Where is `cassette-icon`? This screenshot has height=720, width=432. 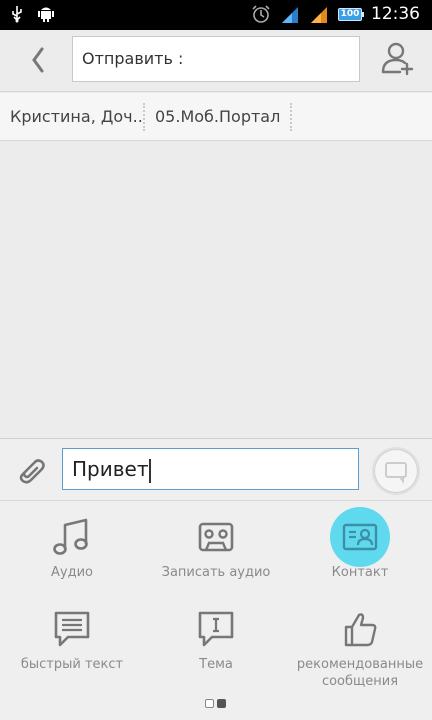
cassette-icon is located at coordinates (216, 537).